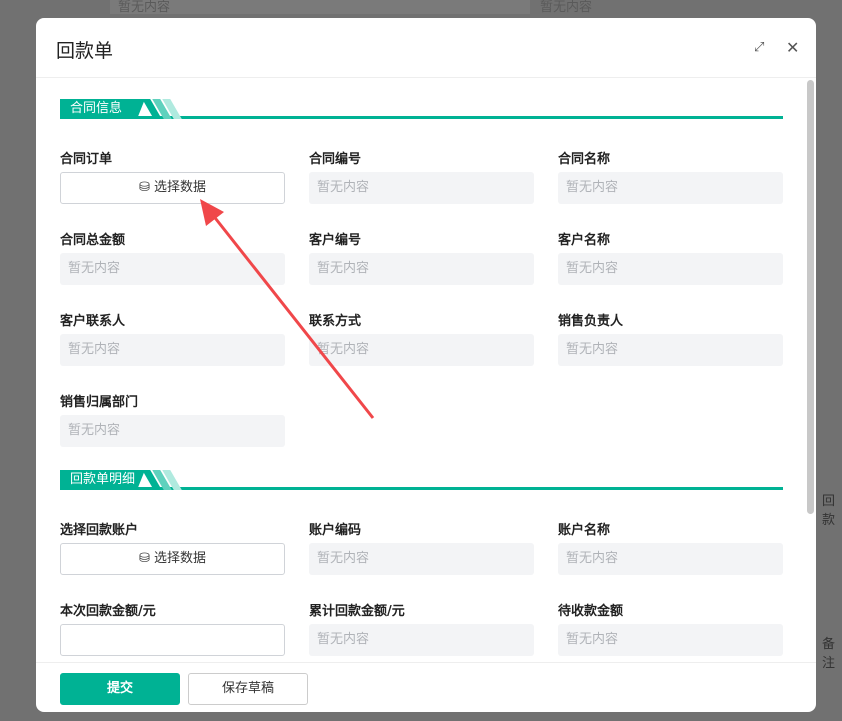 The image size is (842, 721). What do you see at coordinates (287, 309) in the screenshot?
I see `annotation-arrow` at bounding box center [287, 309].